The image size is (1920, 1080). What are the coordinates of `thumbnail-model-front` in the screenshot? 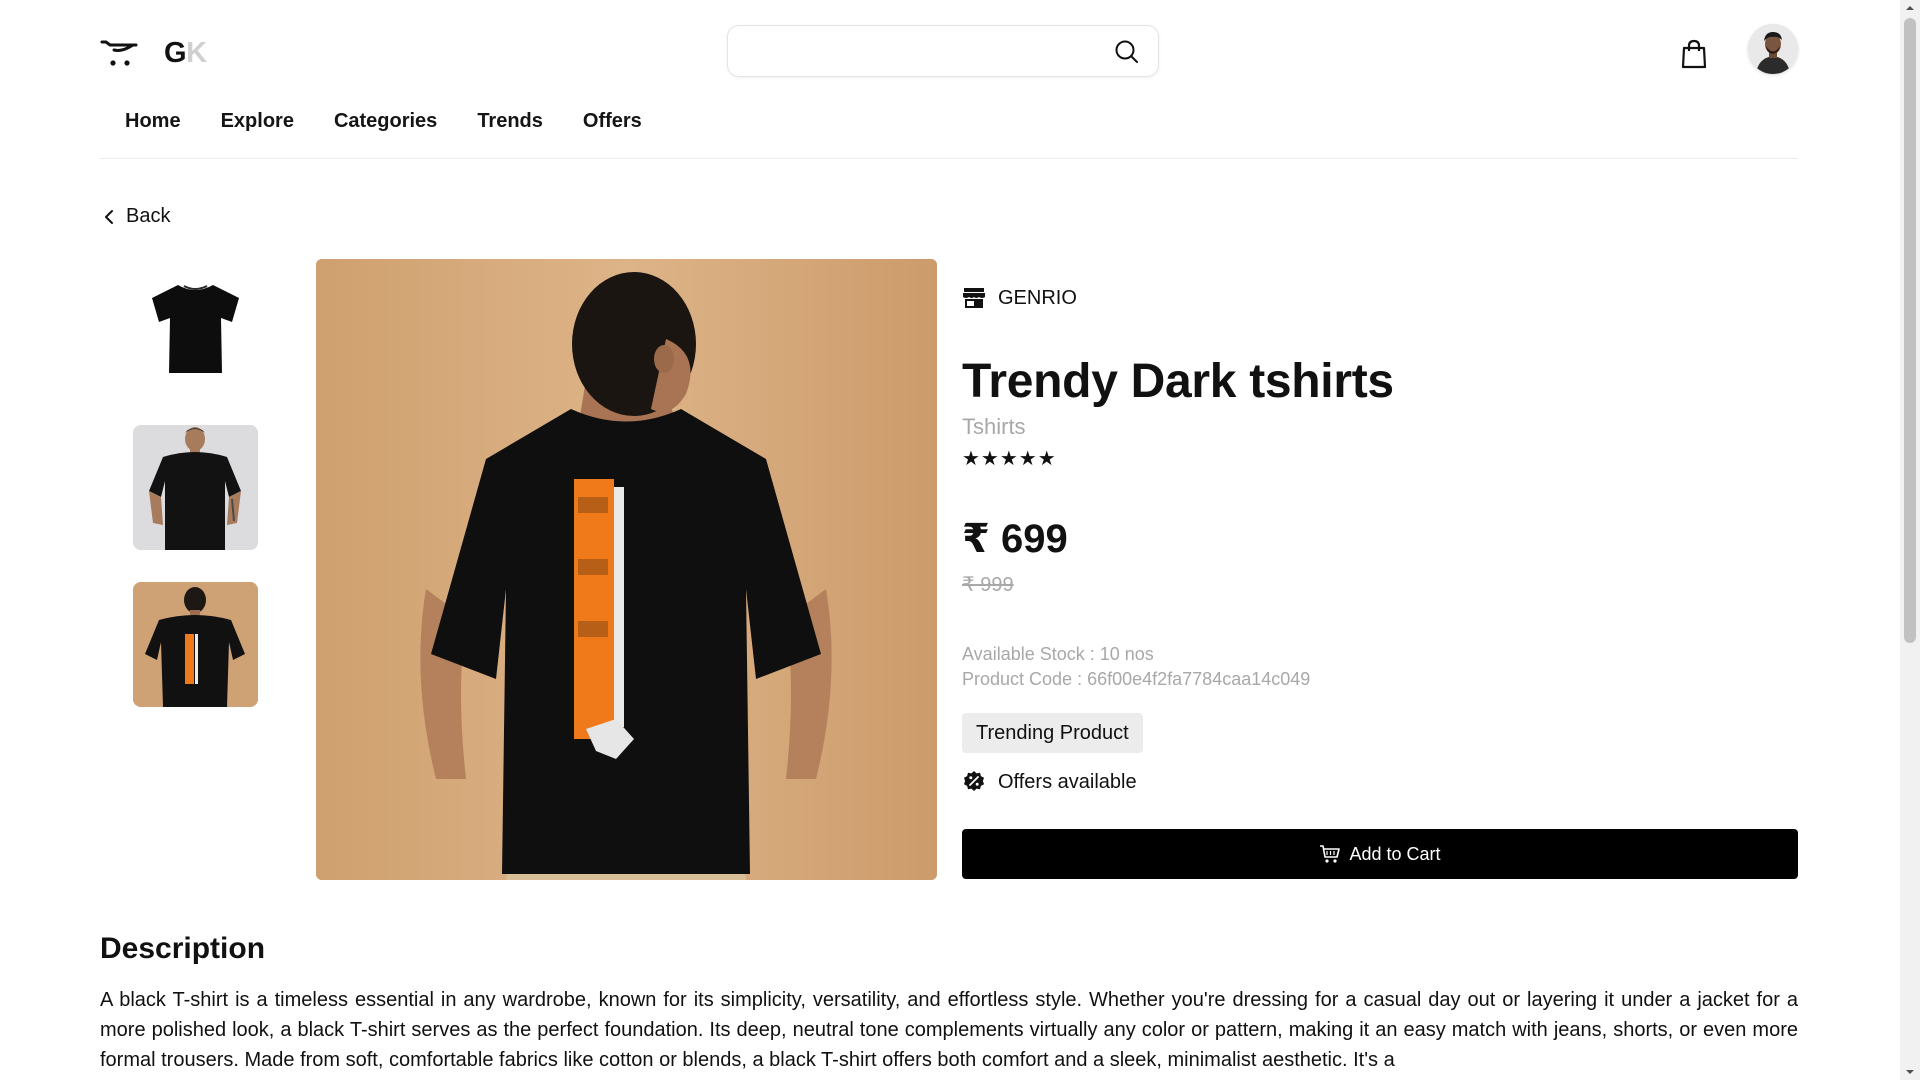 It's located at (195, 487).